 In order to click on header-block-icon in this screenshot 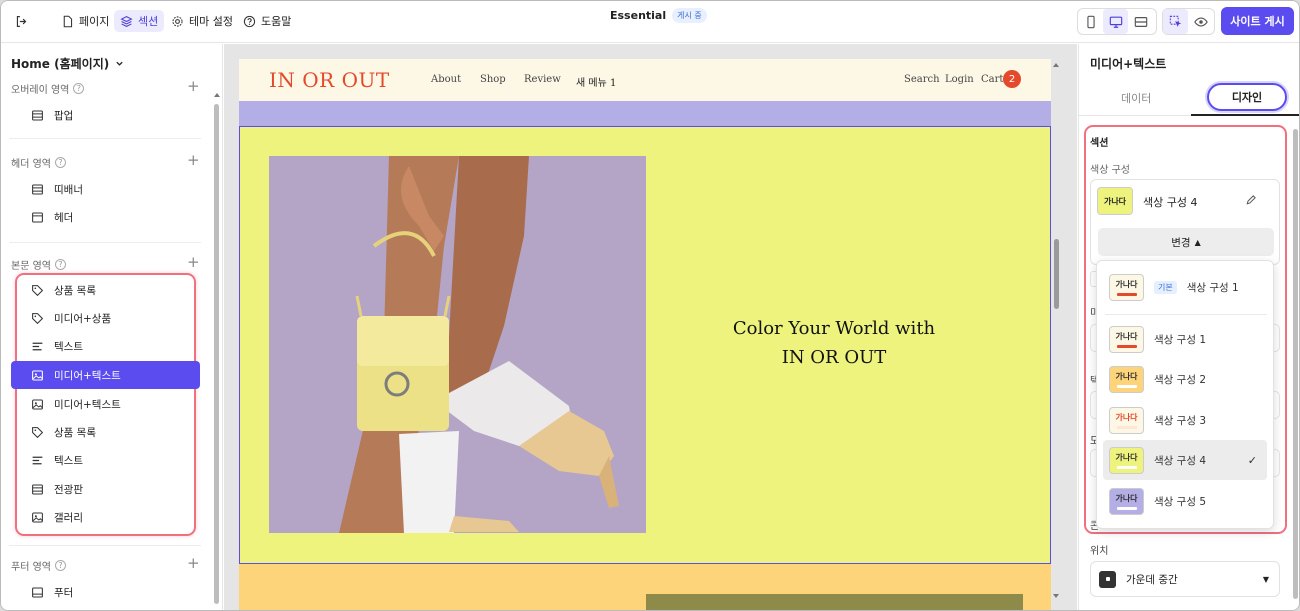, I will do `click(37, 217)`.